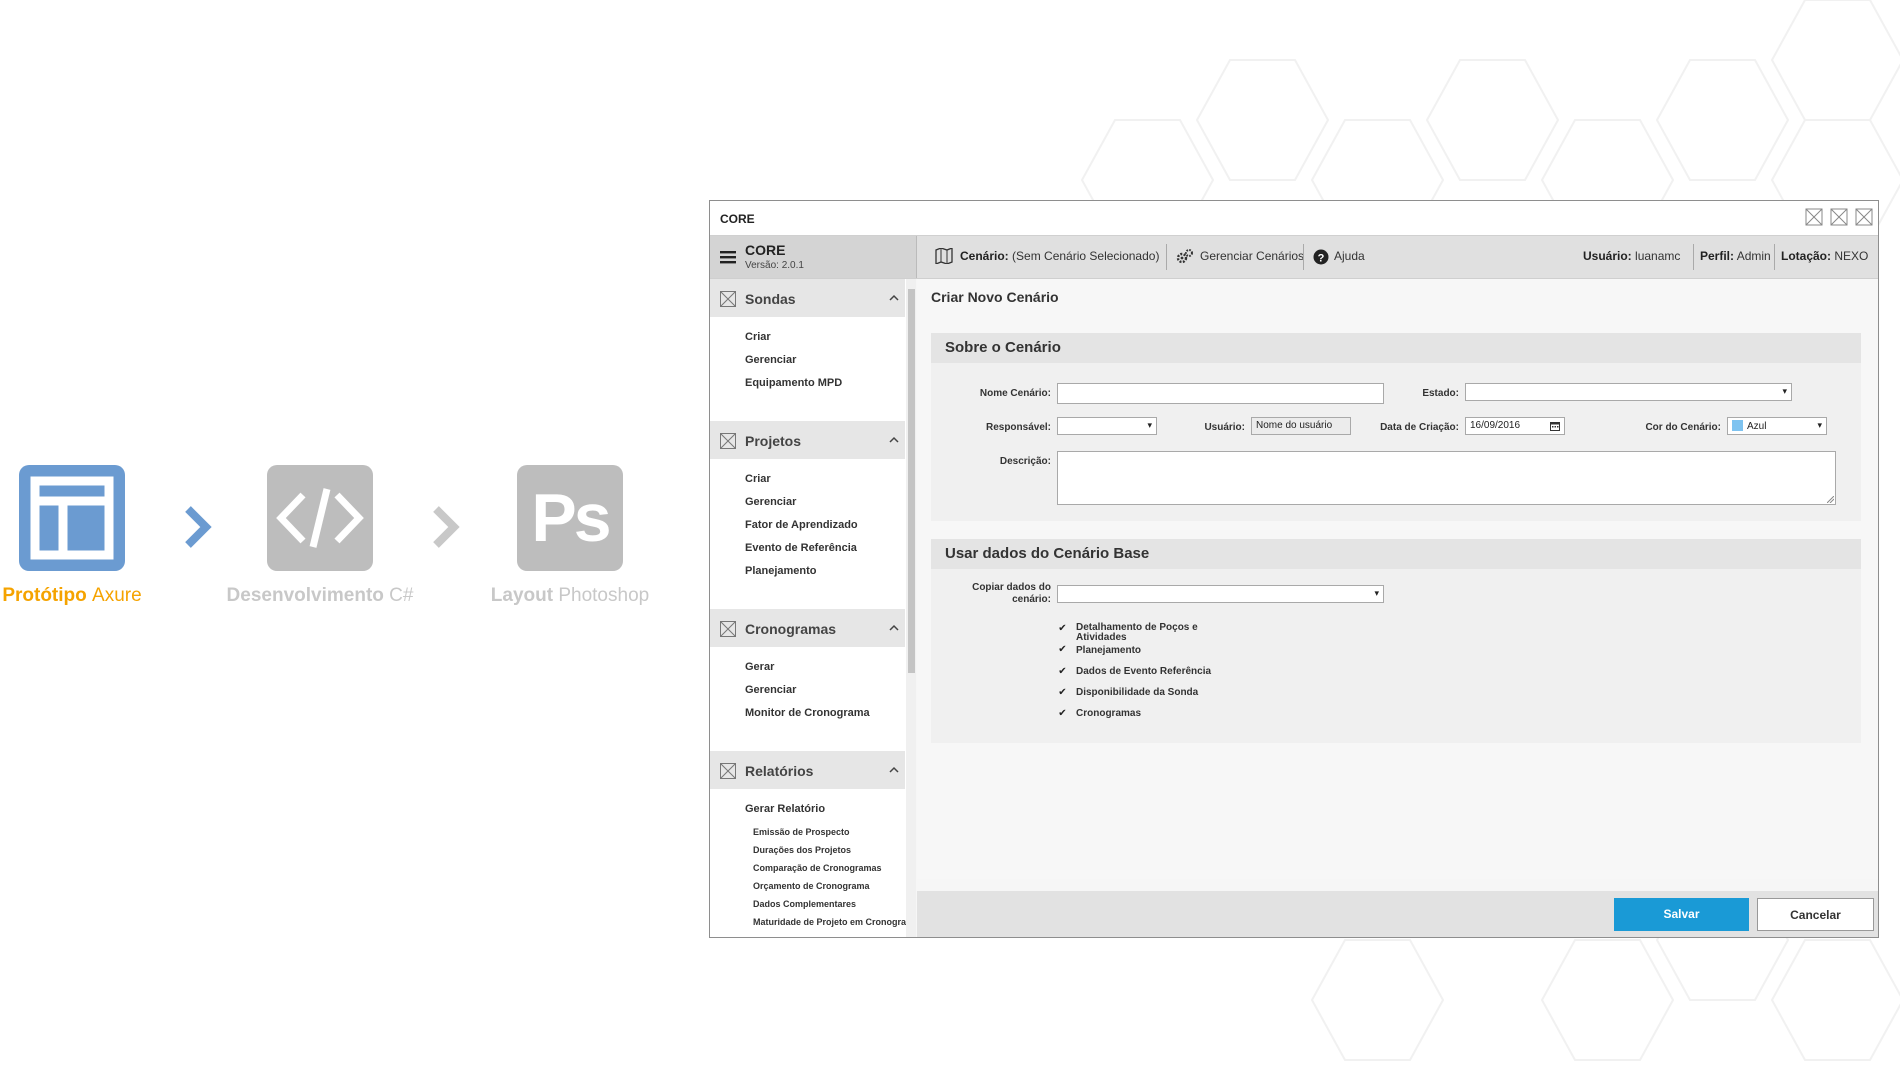 This screenshot has height=1079, width=1900. I want to click on sidebar-item-fator-aprendizado: Fator de Aprendizado, so click(801, 525).